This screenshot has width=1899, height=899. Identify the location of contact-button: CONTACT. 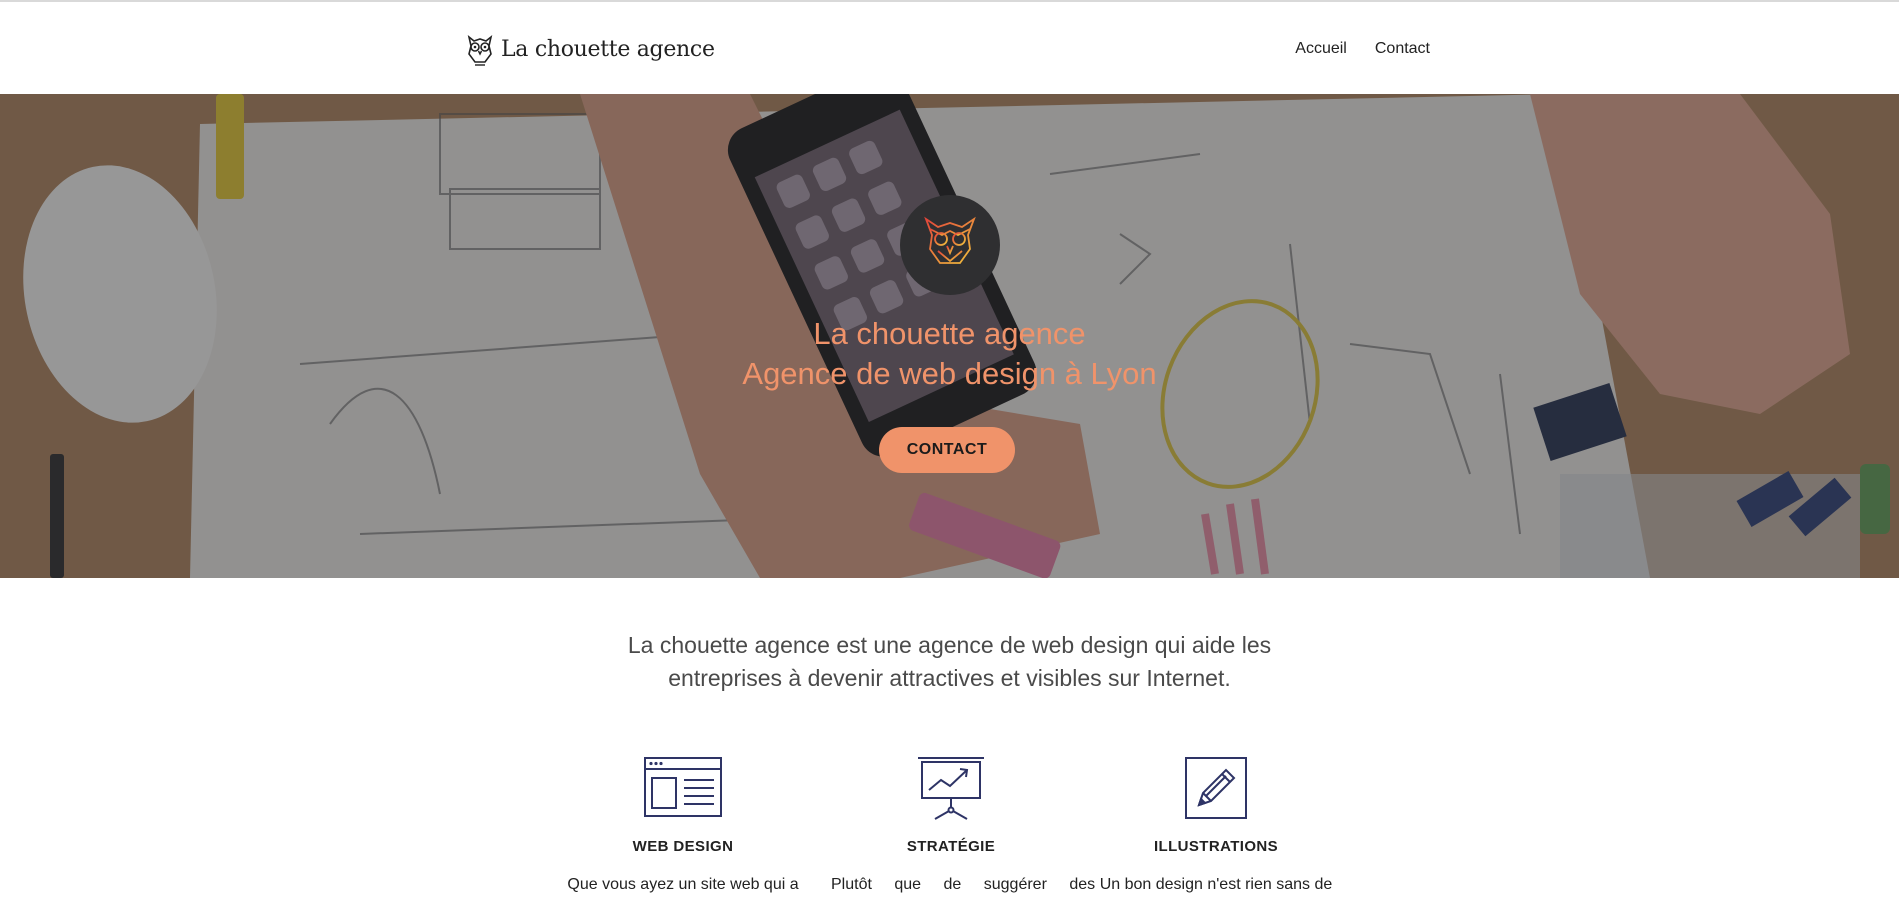
(947, 450).